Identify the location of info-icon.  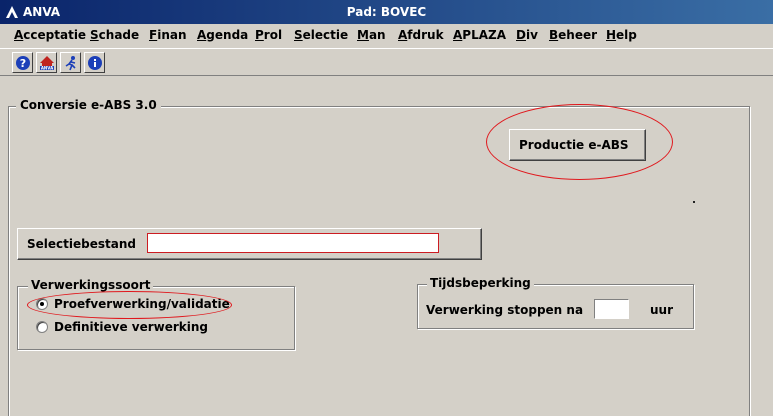
(95, 63).